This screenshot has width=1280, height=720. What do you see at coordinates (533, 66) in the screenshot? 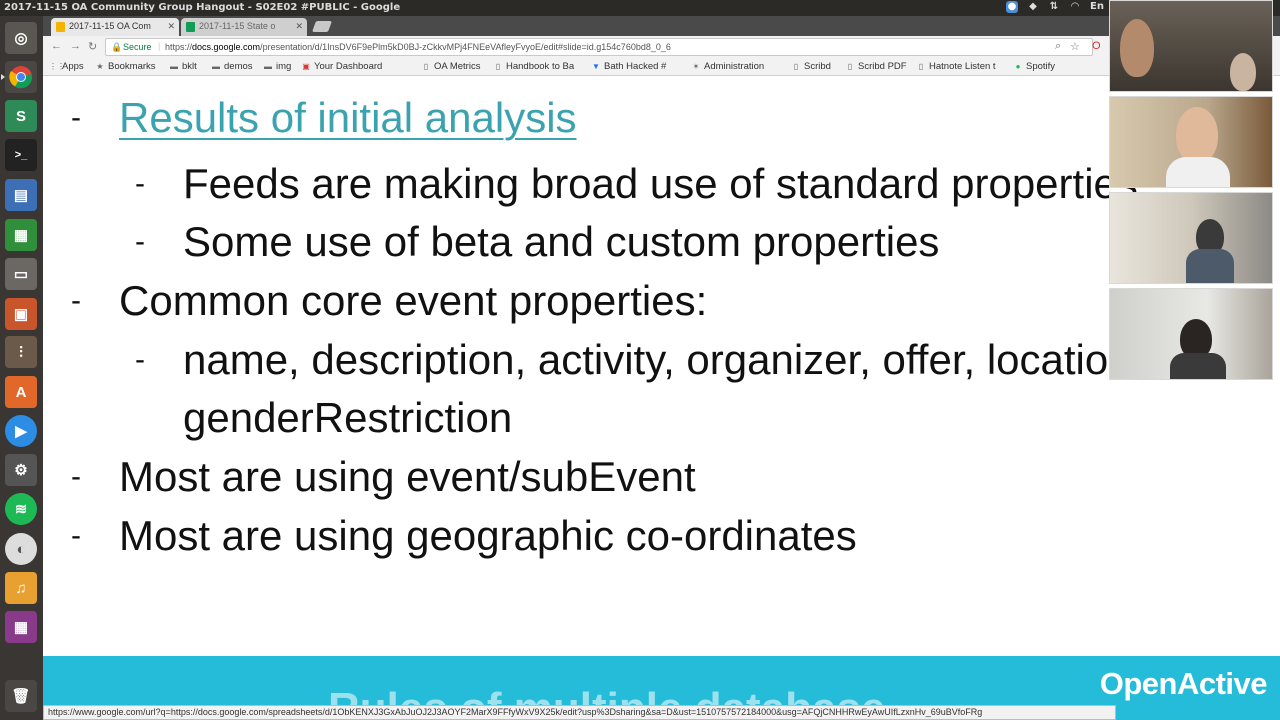
I see `bookmark-handbook: ▯ Handbook to Ba` at bounding box center [533, 66].